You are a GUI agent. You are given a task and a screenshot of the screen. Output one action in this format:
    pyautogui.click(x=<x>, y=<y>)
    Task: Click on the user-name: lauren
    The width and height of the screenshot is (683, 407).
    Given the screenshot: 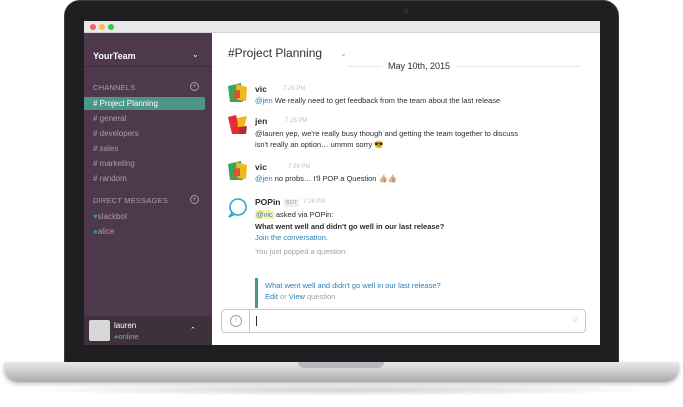 What is the action you would take?
    pyautogui.click(x=125, y=325)
    